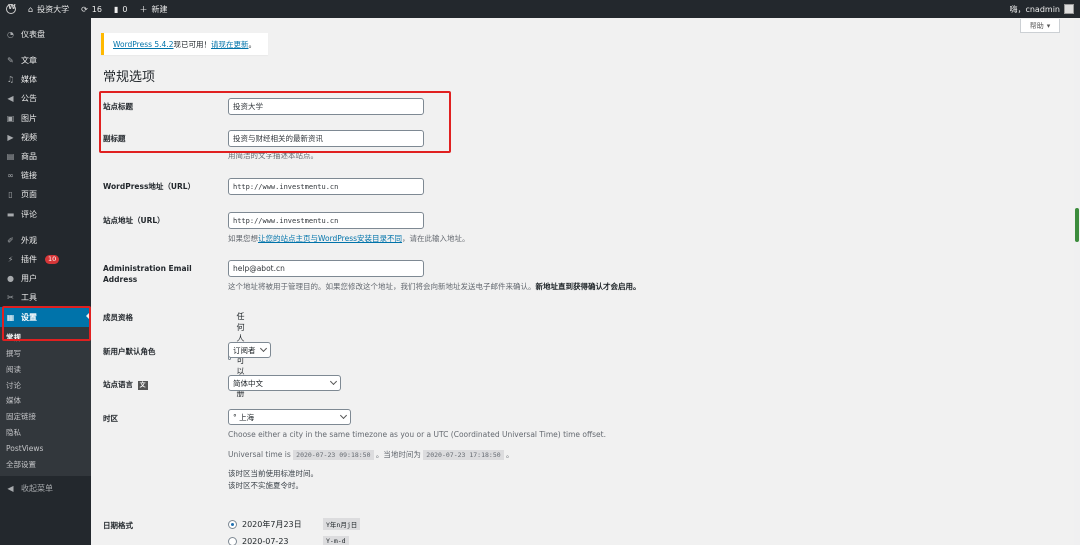 The height and width of the screenshot is (545, 1080). I want to click on media-icon: ♫, so click(10, 80).